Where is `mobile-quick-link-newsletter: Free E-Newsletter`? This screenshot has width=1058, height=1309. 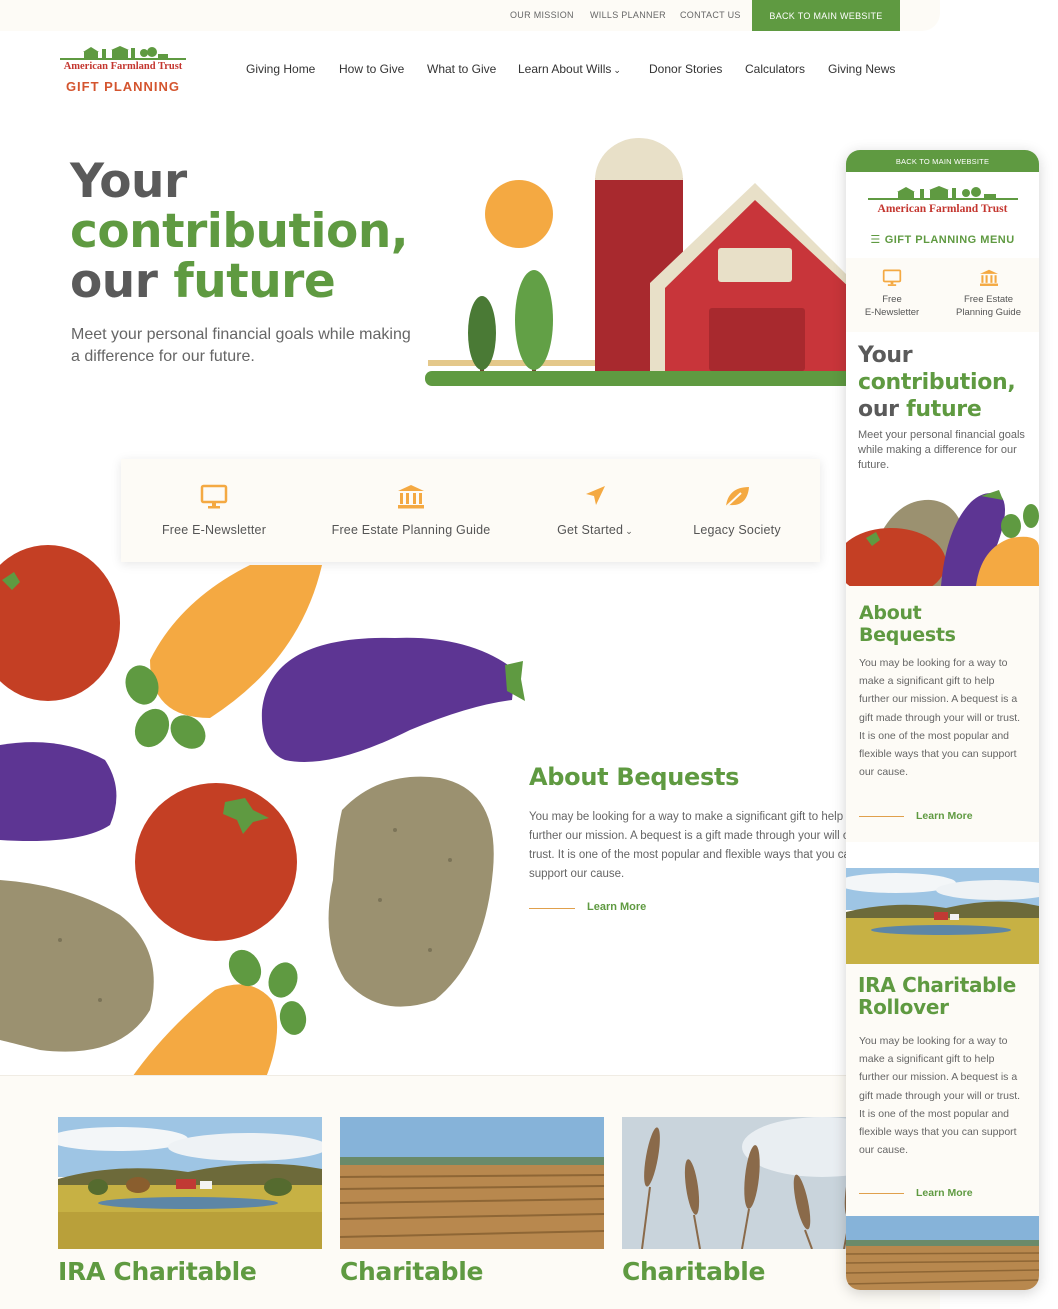 mobile-quick-link-newsletter: Free E-Newsletter is located at coordinates (892, 295).